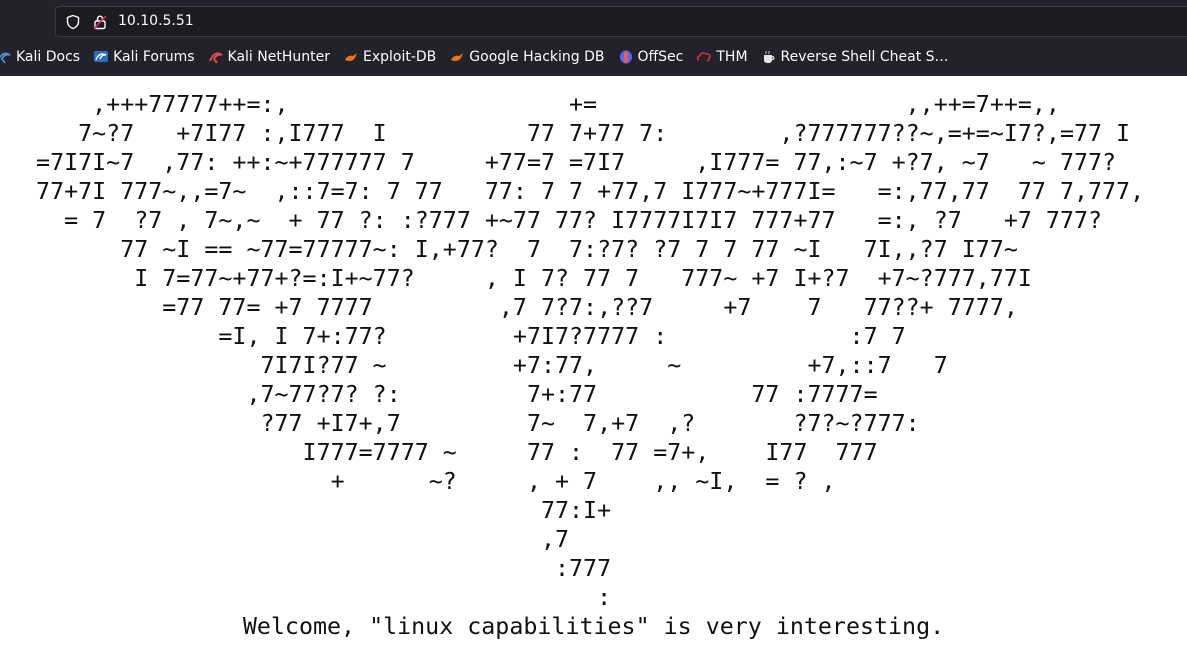  I want to click on bookmark-offsec: OffSec, so click(654, 57).